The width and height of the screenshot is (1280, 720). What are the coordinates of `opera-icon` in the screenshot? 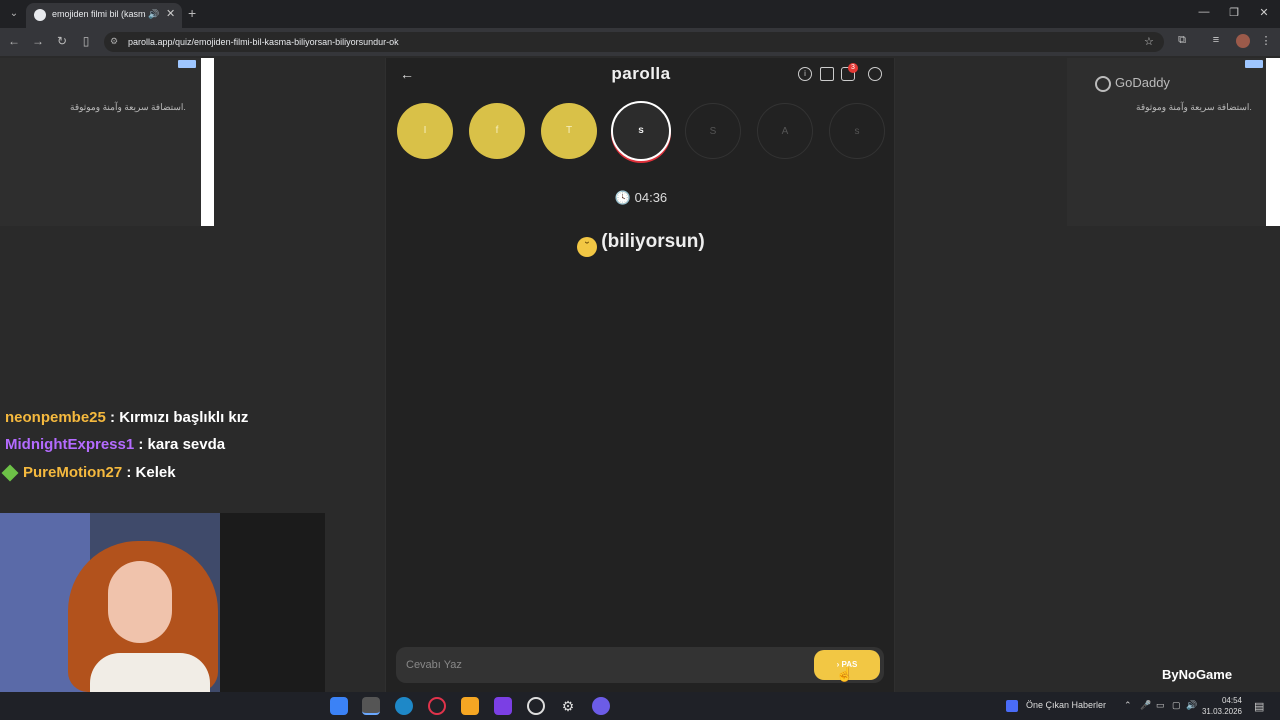 It's located at (437, 706).